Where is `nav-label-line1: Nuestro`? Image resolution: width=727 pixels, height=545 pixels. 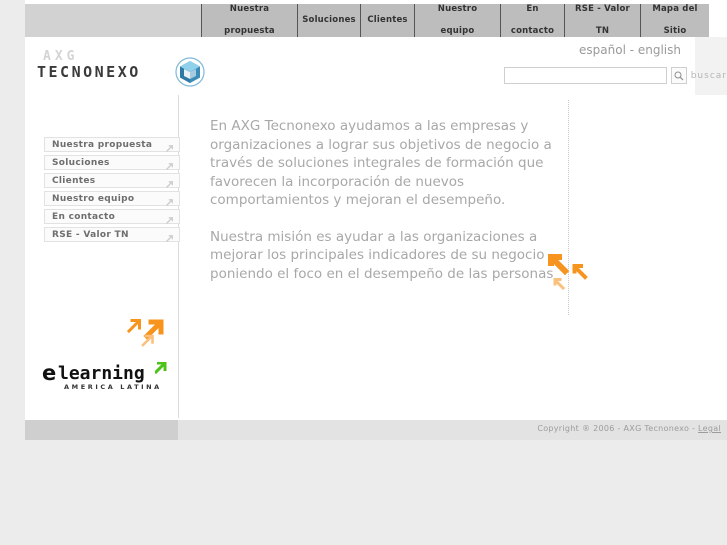
nav-label-line1: Nuestro is located at coordinates (457, 9).